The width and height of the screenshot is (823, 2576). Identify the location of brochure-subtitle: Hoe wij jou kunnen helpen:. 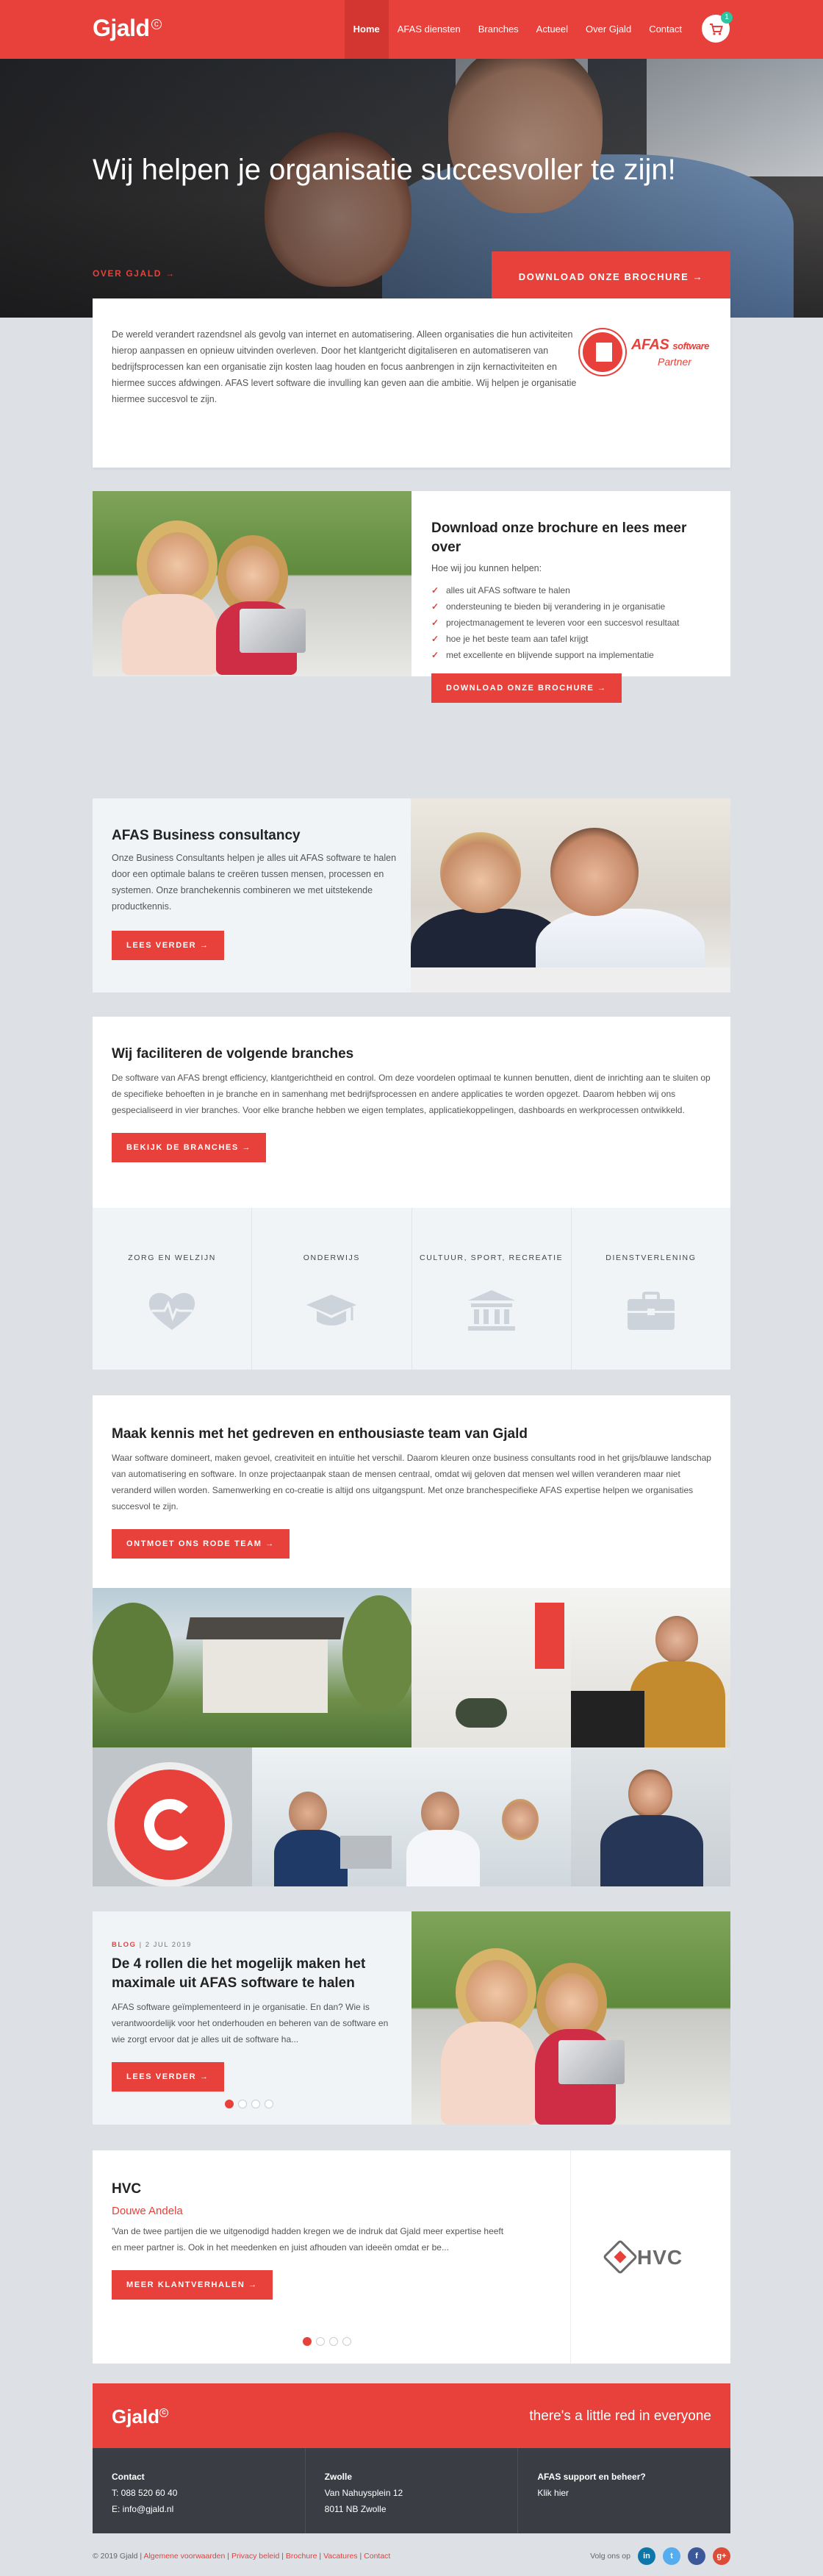
(486, 568).